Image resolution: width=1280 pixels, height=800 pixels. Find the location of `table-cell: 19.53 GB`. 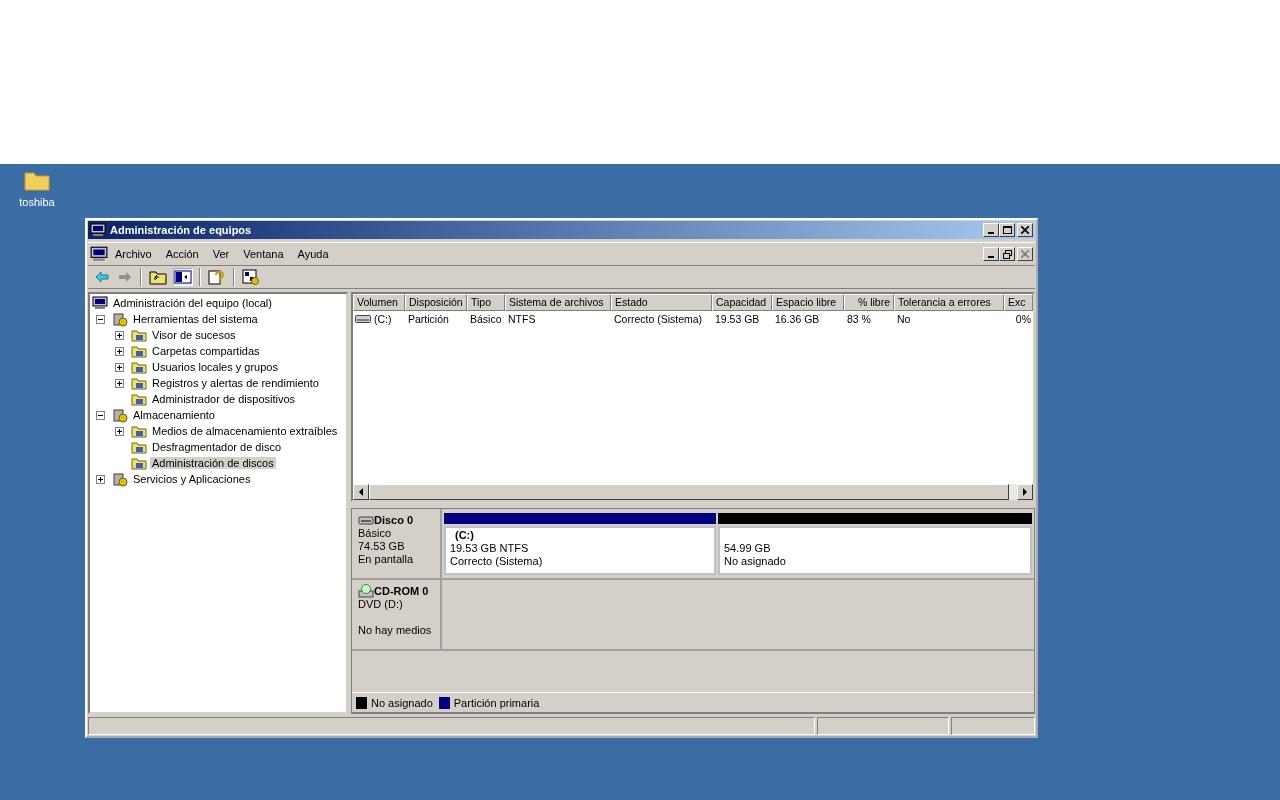

table-cell: 19.53 GB is located at coordinates (737, 319).